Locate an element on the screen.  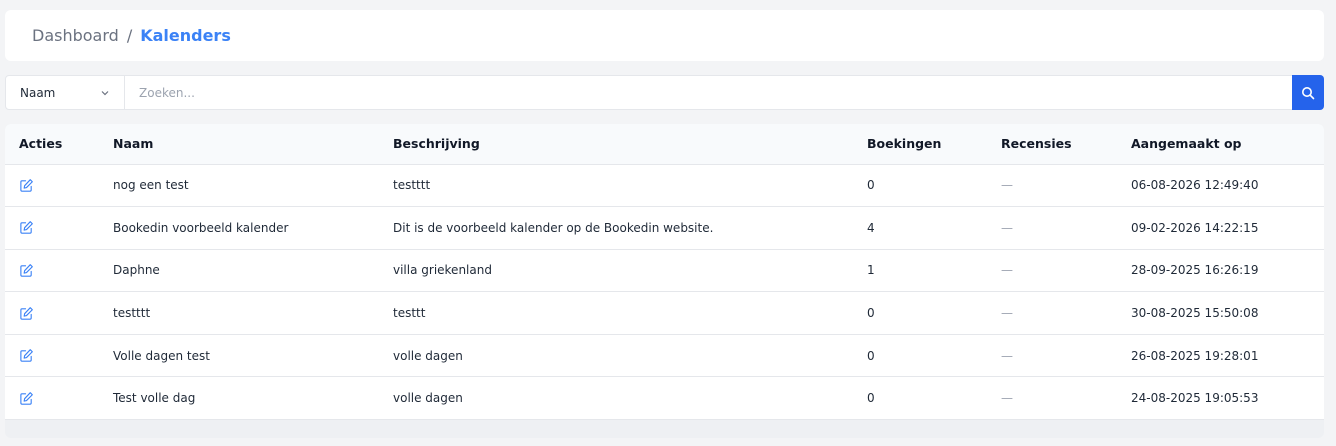
search-filter-select: Naam is located at coordinates (65, 92).